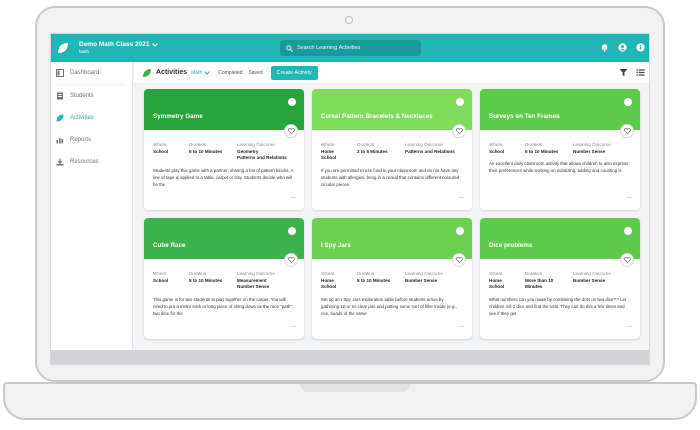  What do you see at coordinates (224, 238) in the screenshot?
I see `card-header: Cube Race` at bounding box center [224, 238].